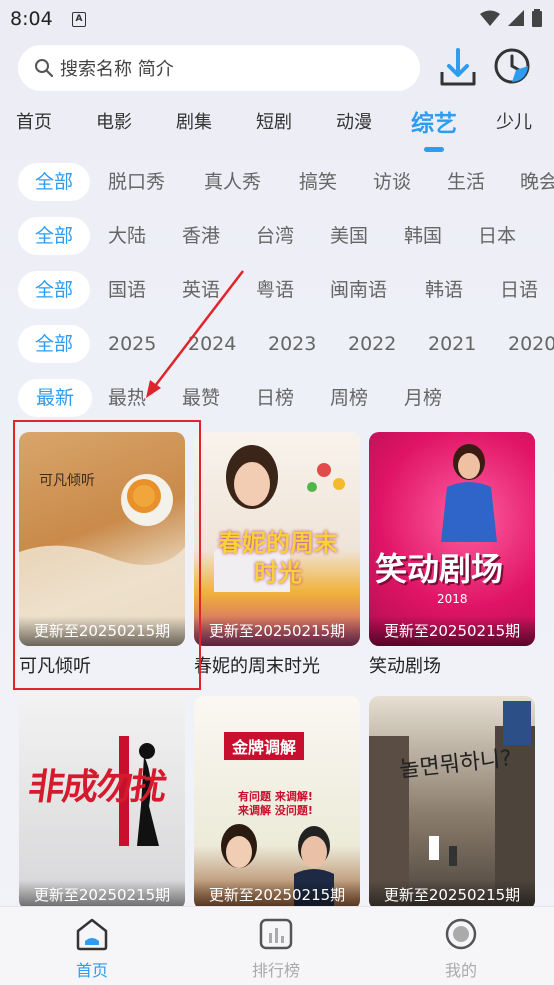  I want to click on annotation-arrow, so click(195, 334).